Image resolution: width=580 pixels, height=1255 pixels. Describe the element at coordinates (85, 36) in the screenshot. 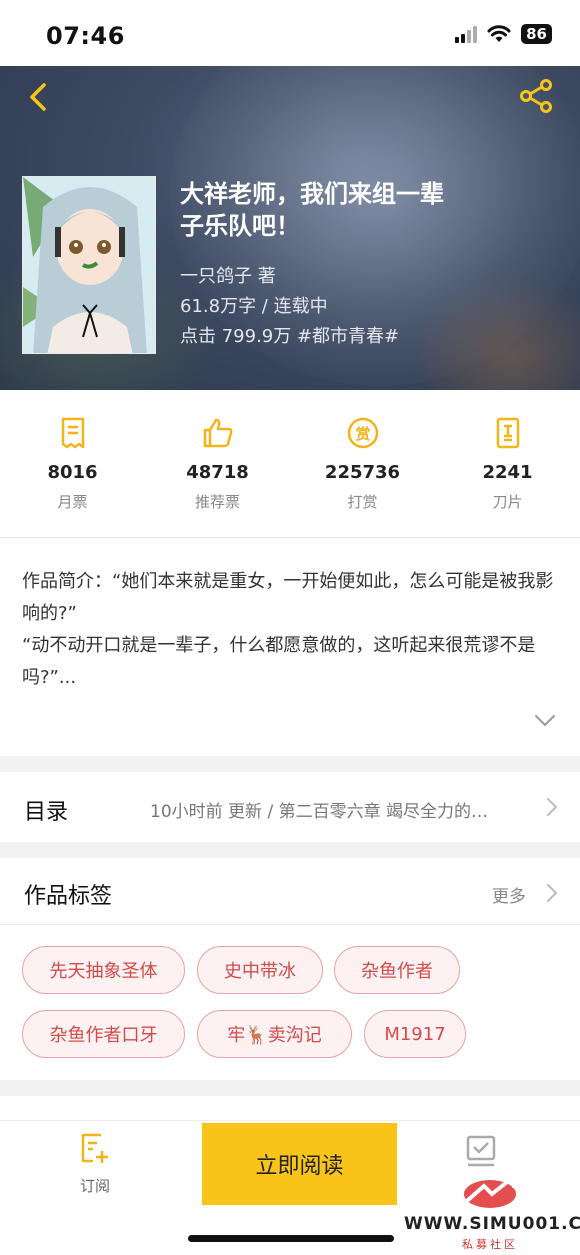

I see `status-time: 07:46` at that location.